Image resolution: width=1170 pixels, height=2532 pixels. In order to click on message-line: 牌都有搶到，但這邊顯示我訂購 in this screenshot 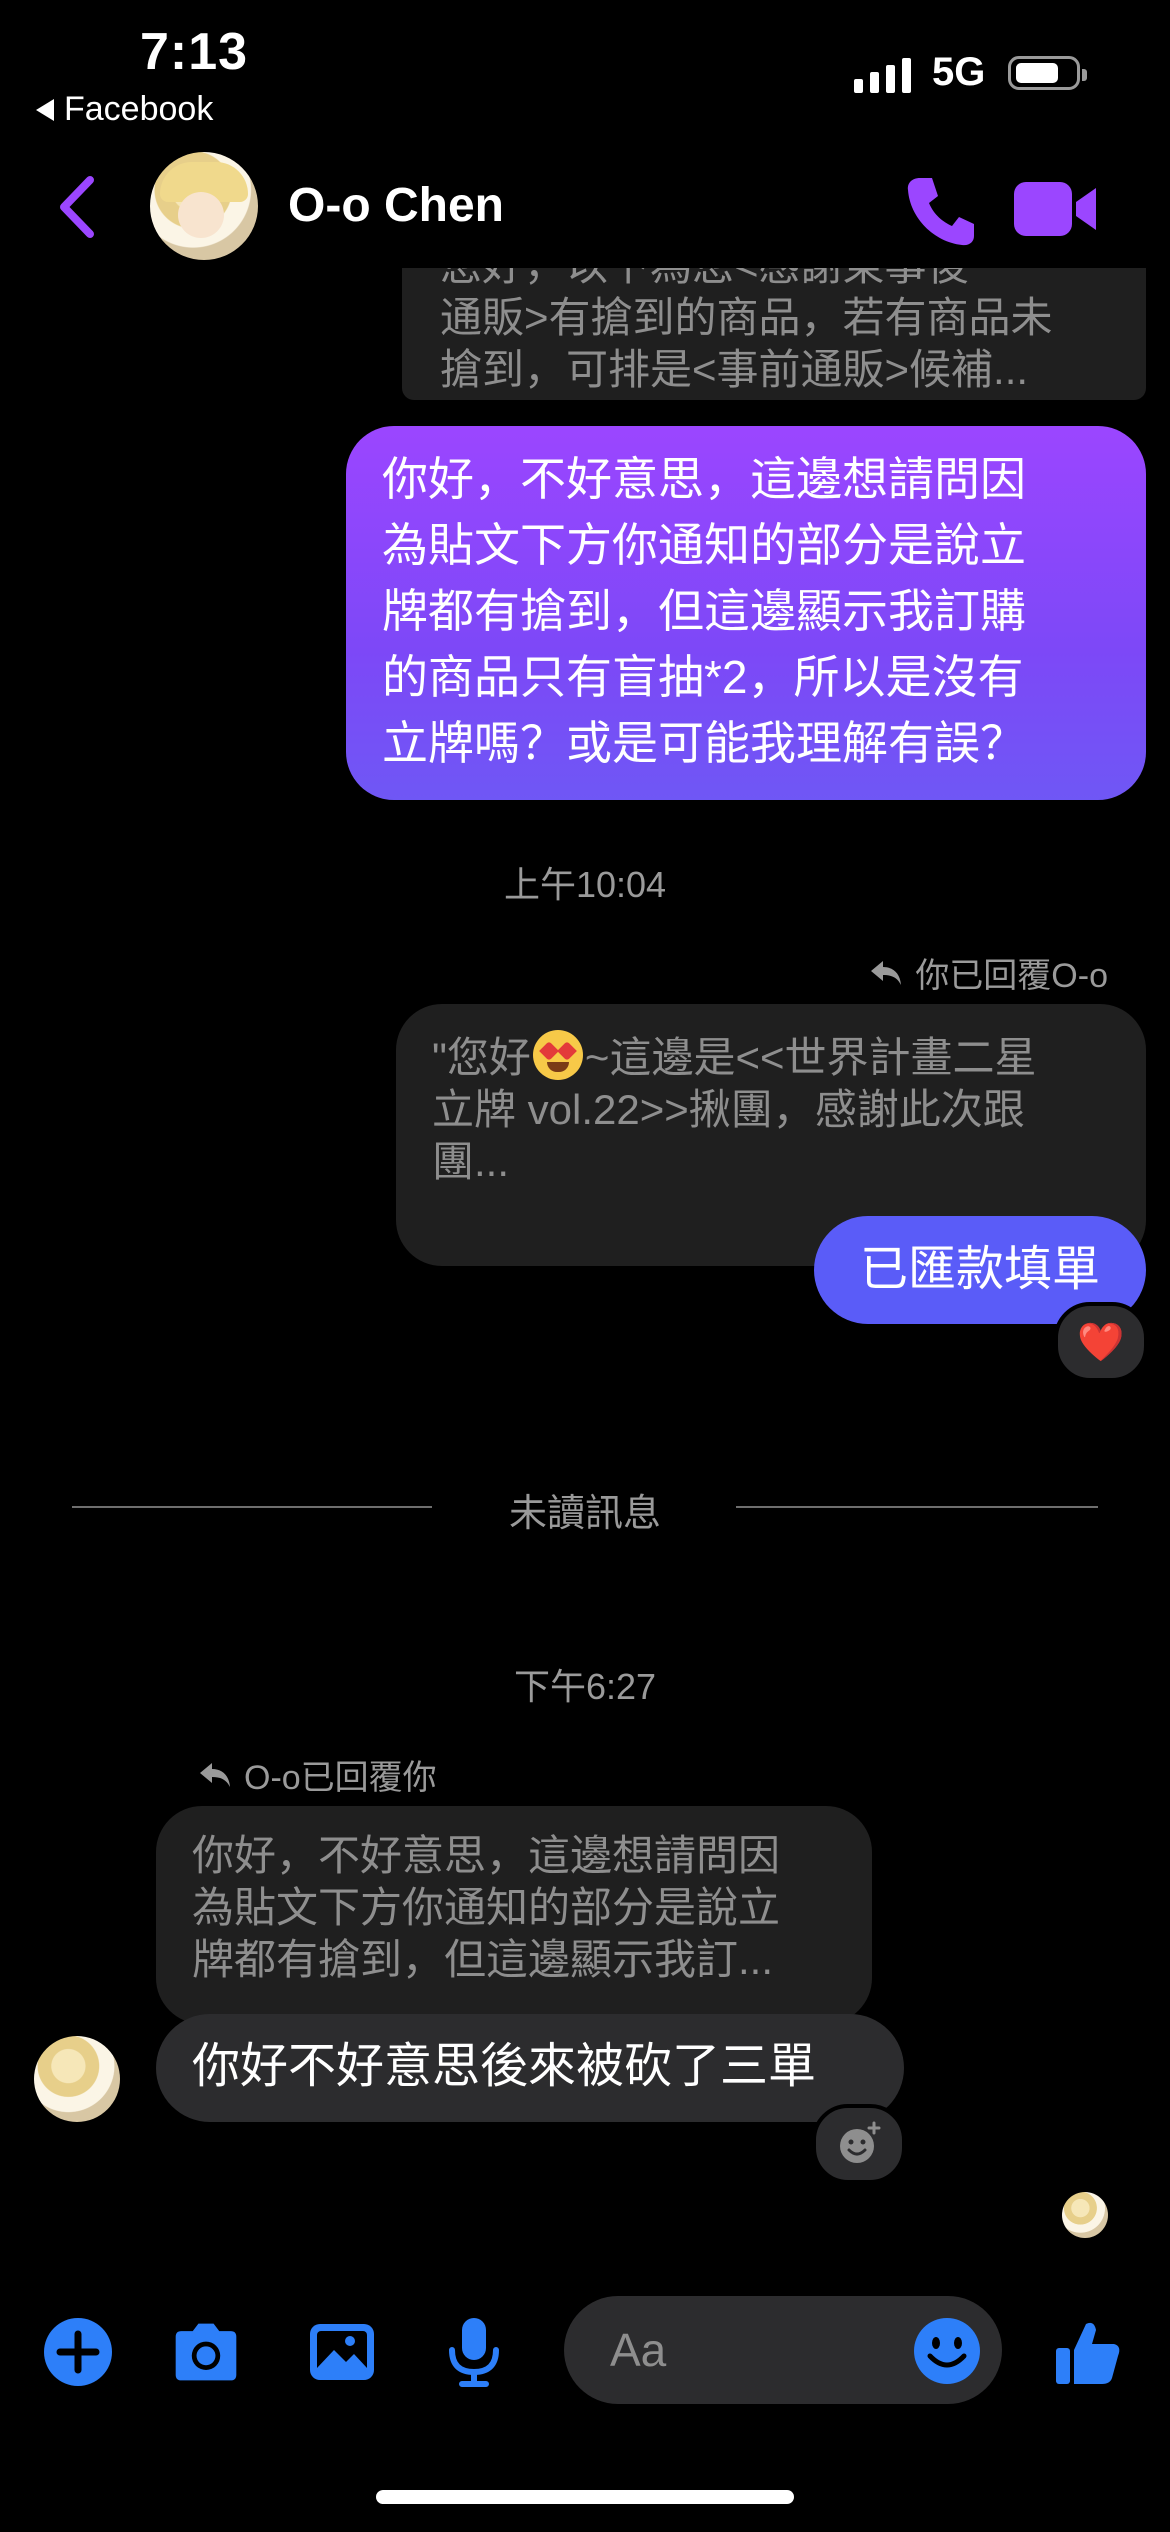, I will do `click(704, 611)`.